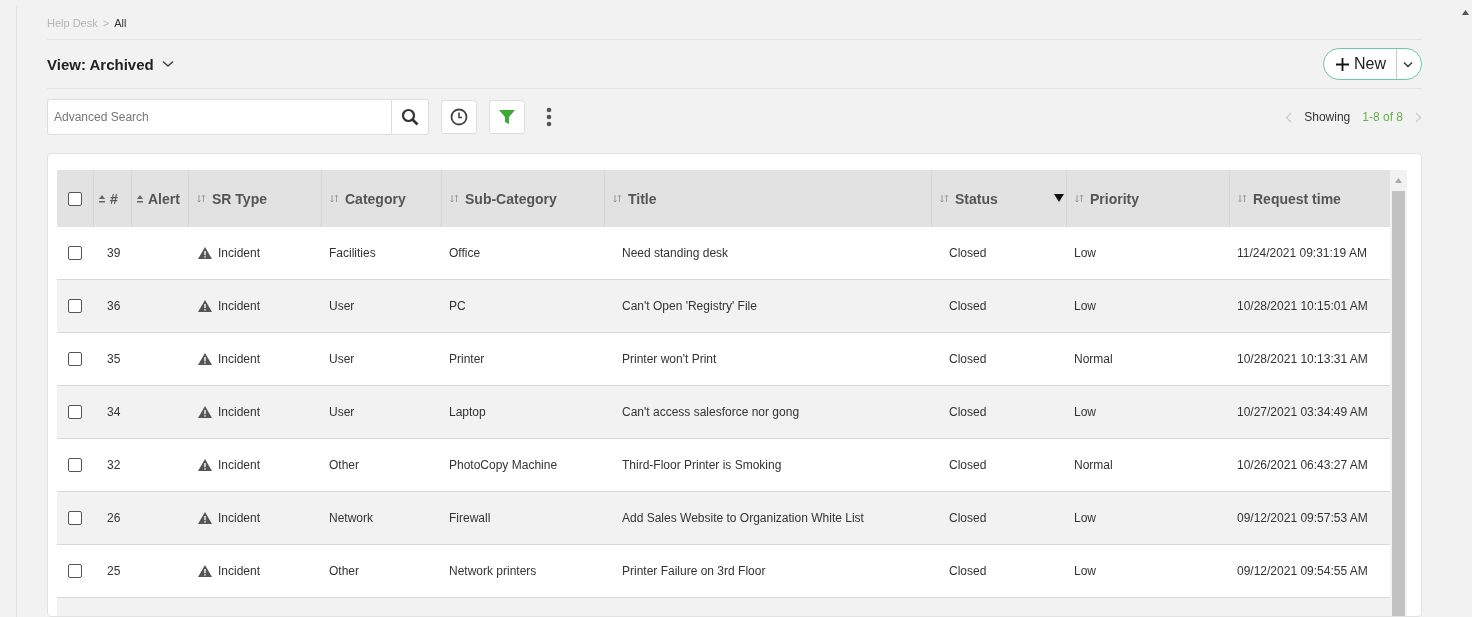  Describe the element at coordinates (694, 571) in the screenshot. I see `table-cell: Printer Failure on 3rd Floor` at that location.